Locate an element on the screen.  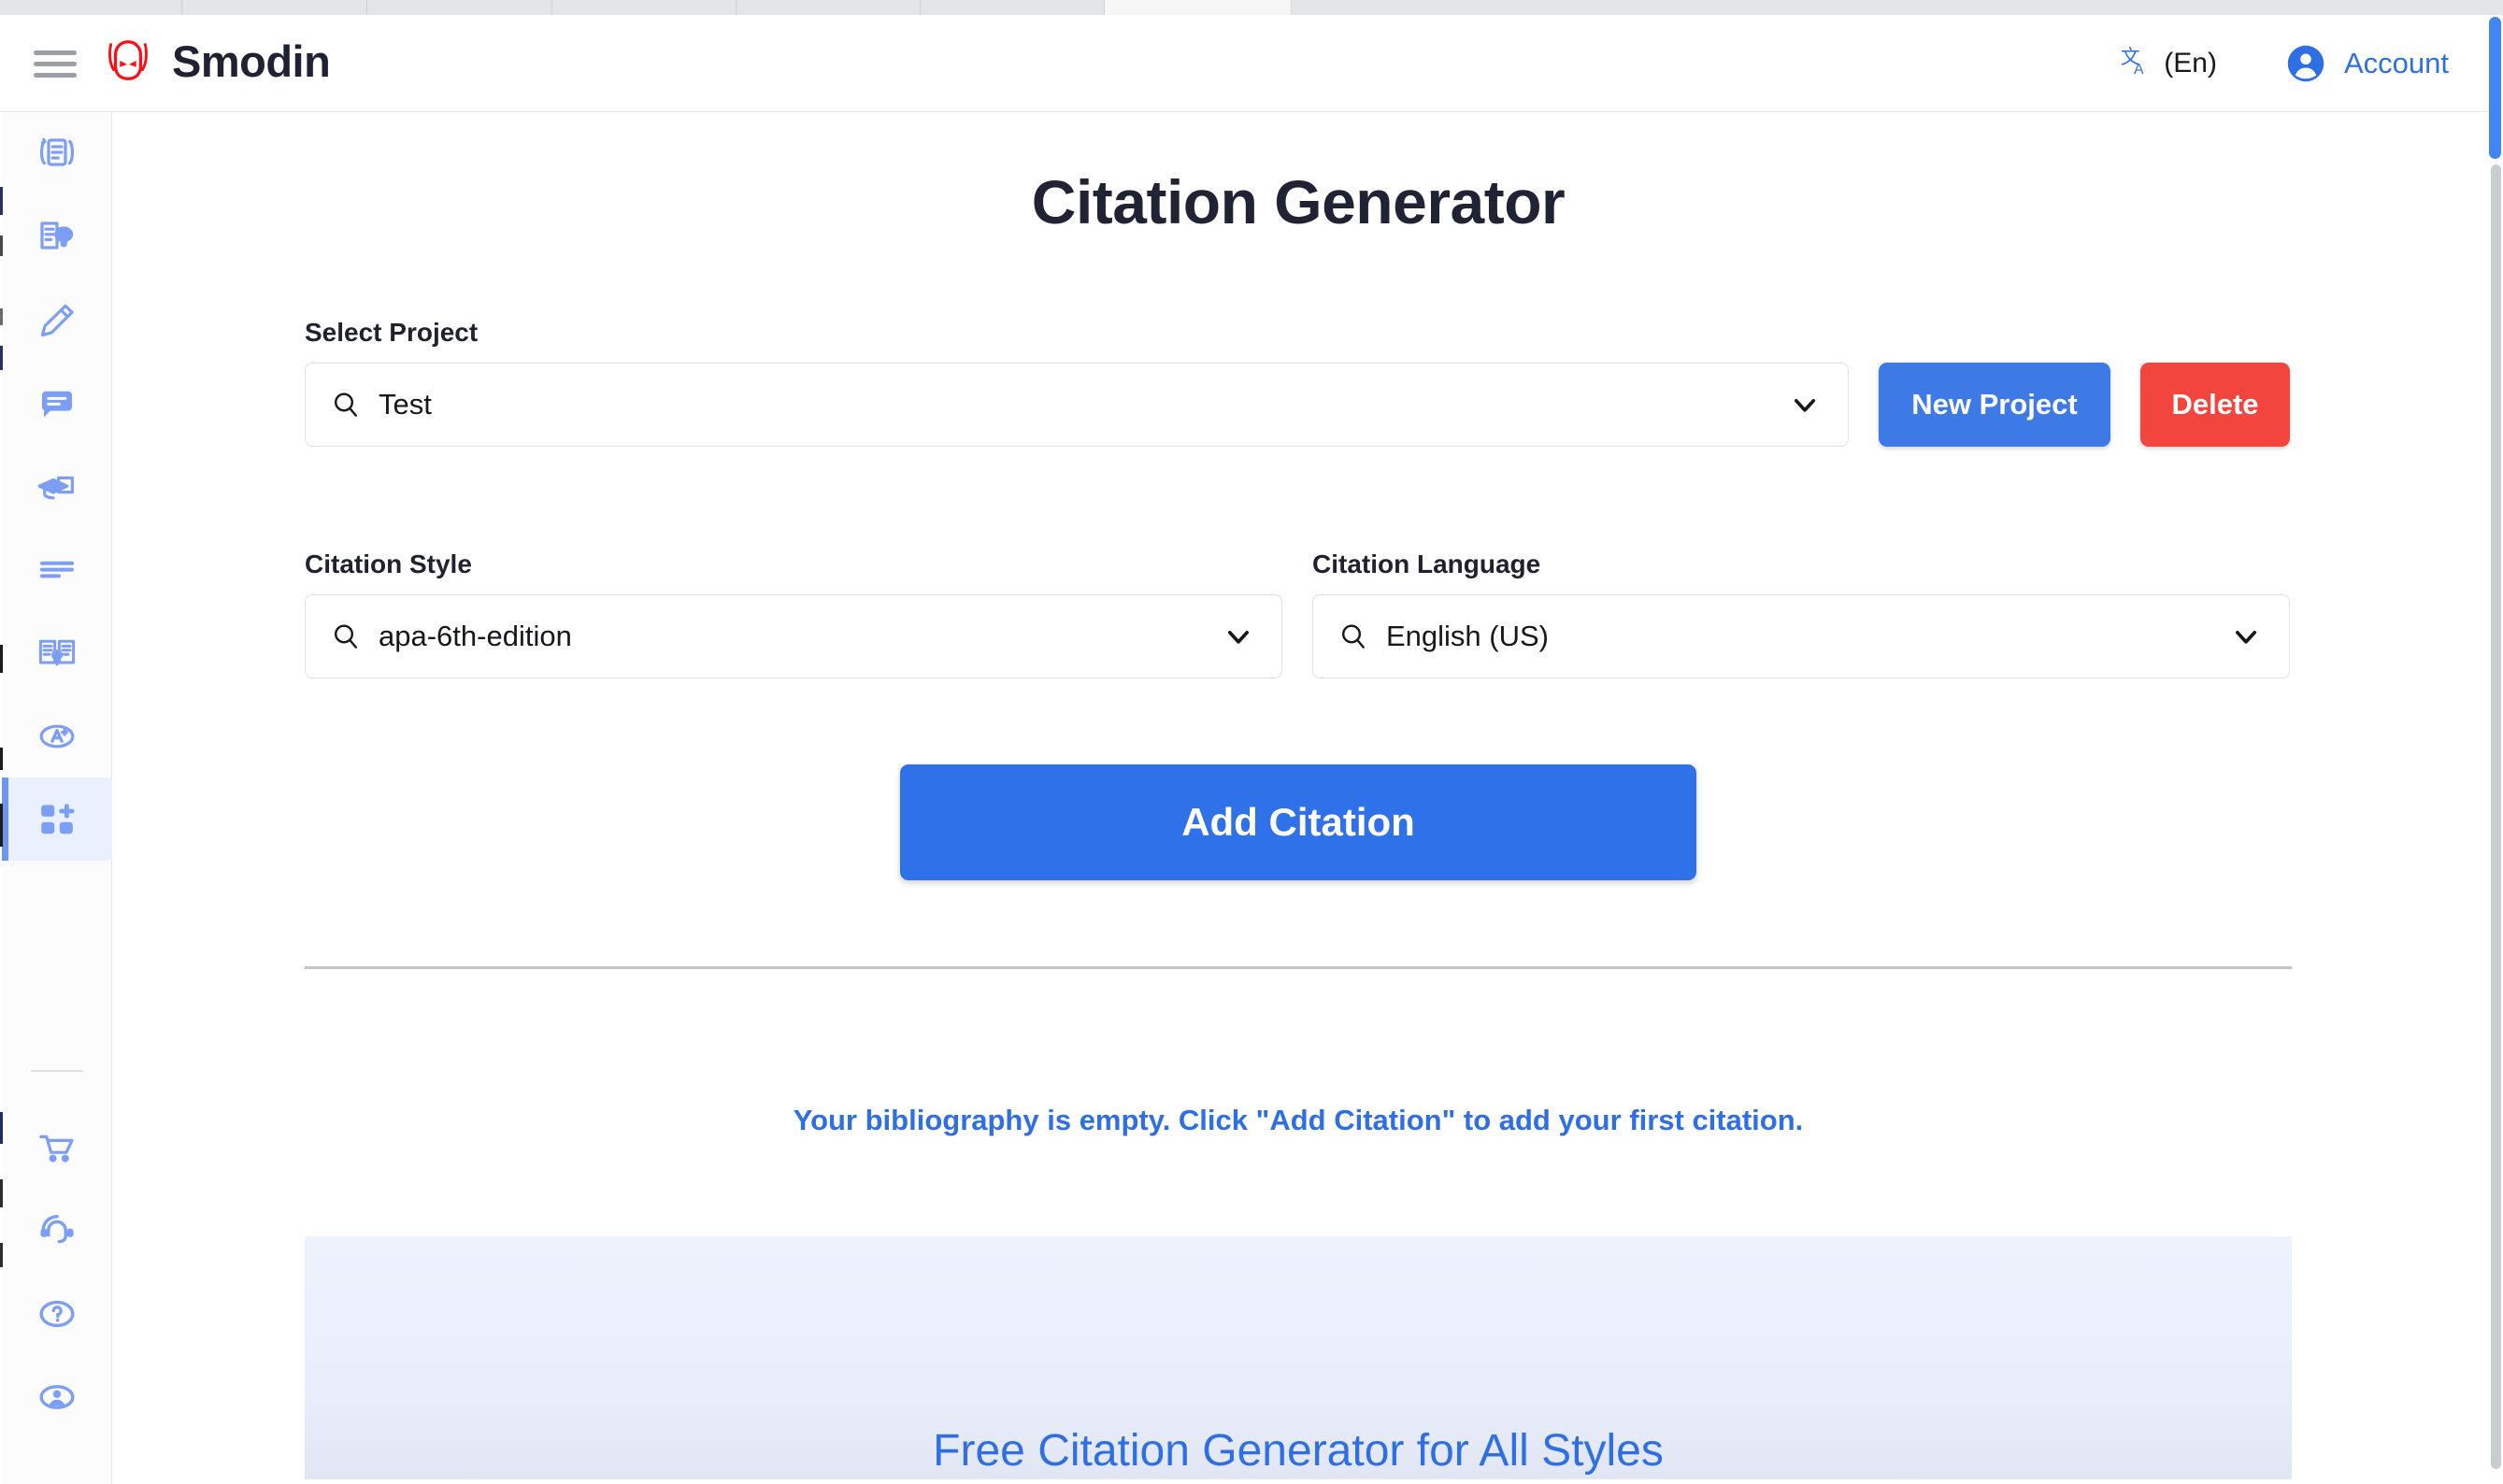
grammar-a-plus-icon is located at coordinates (57, 736).